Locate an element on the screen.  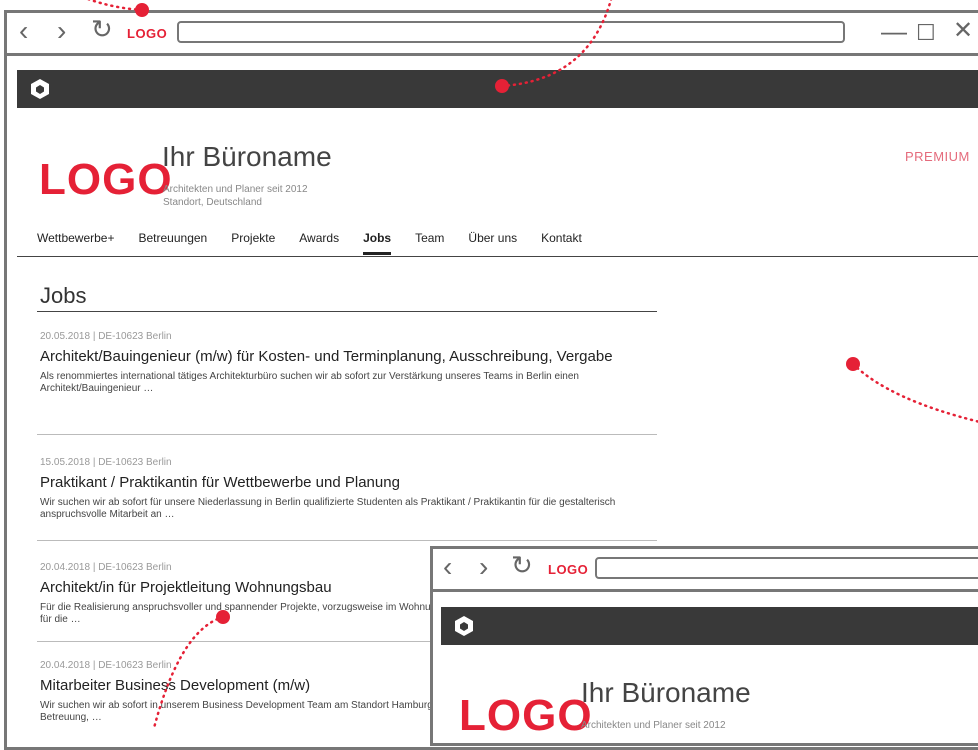
menu-item-kontakt: Kontakt is located at coordinates (561, 243).